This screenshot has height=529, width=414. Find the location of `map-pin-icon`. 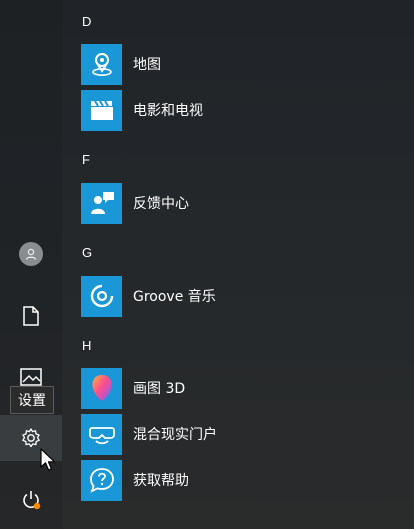

map-pin-icon is located at coordinates (101, 64).